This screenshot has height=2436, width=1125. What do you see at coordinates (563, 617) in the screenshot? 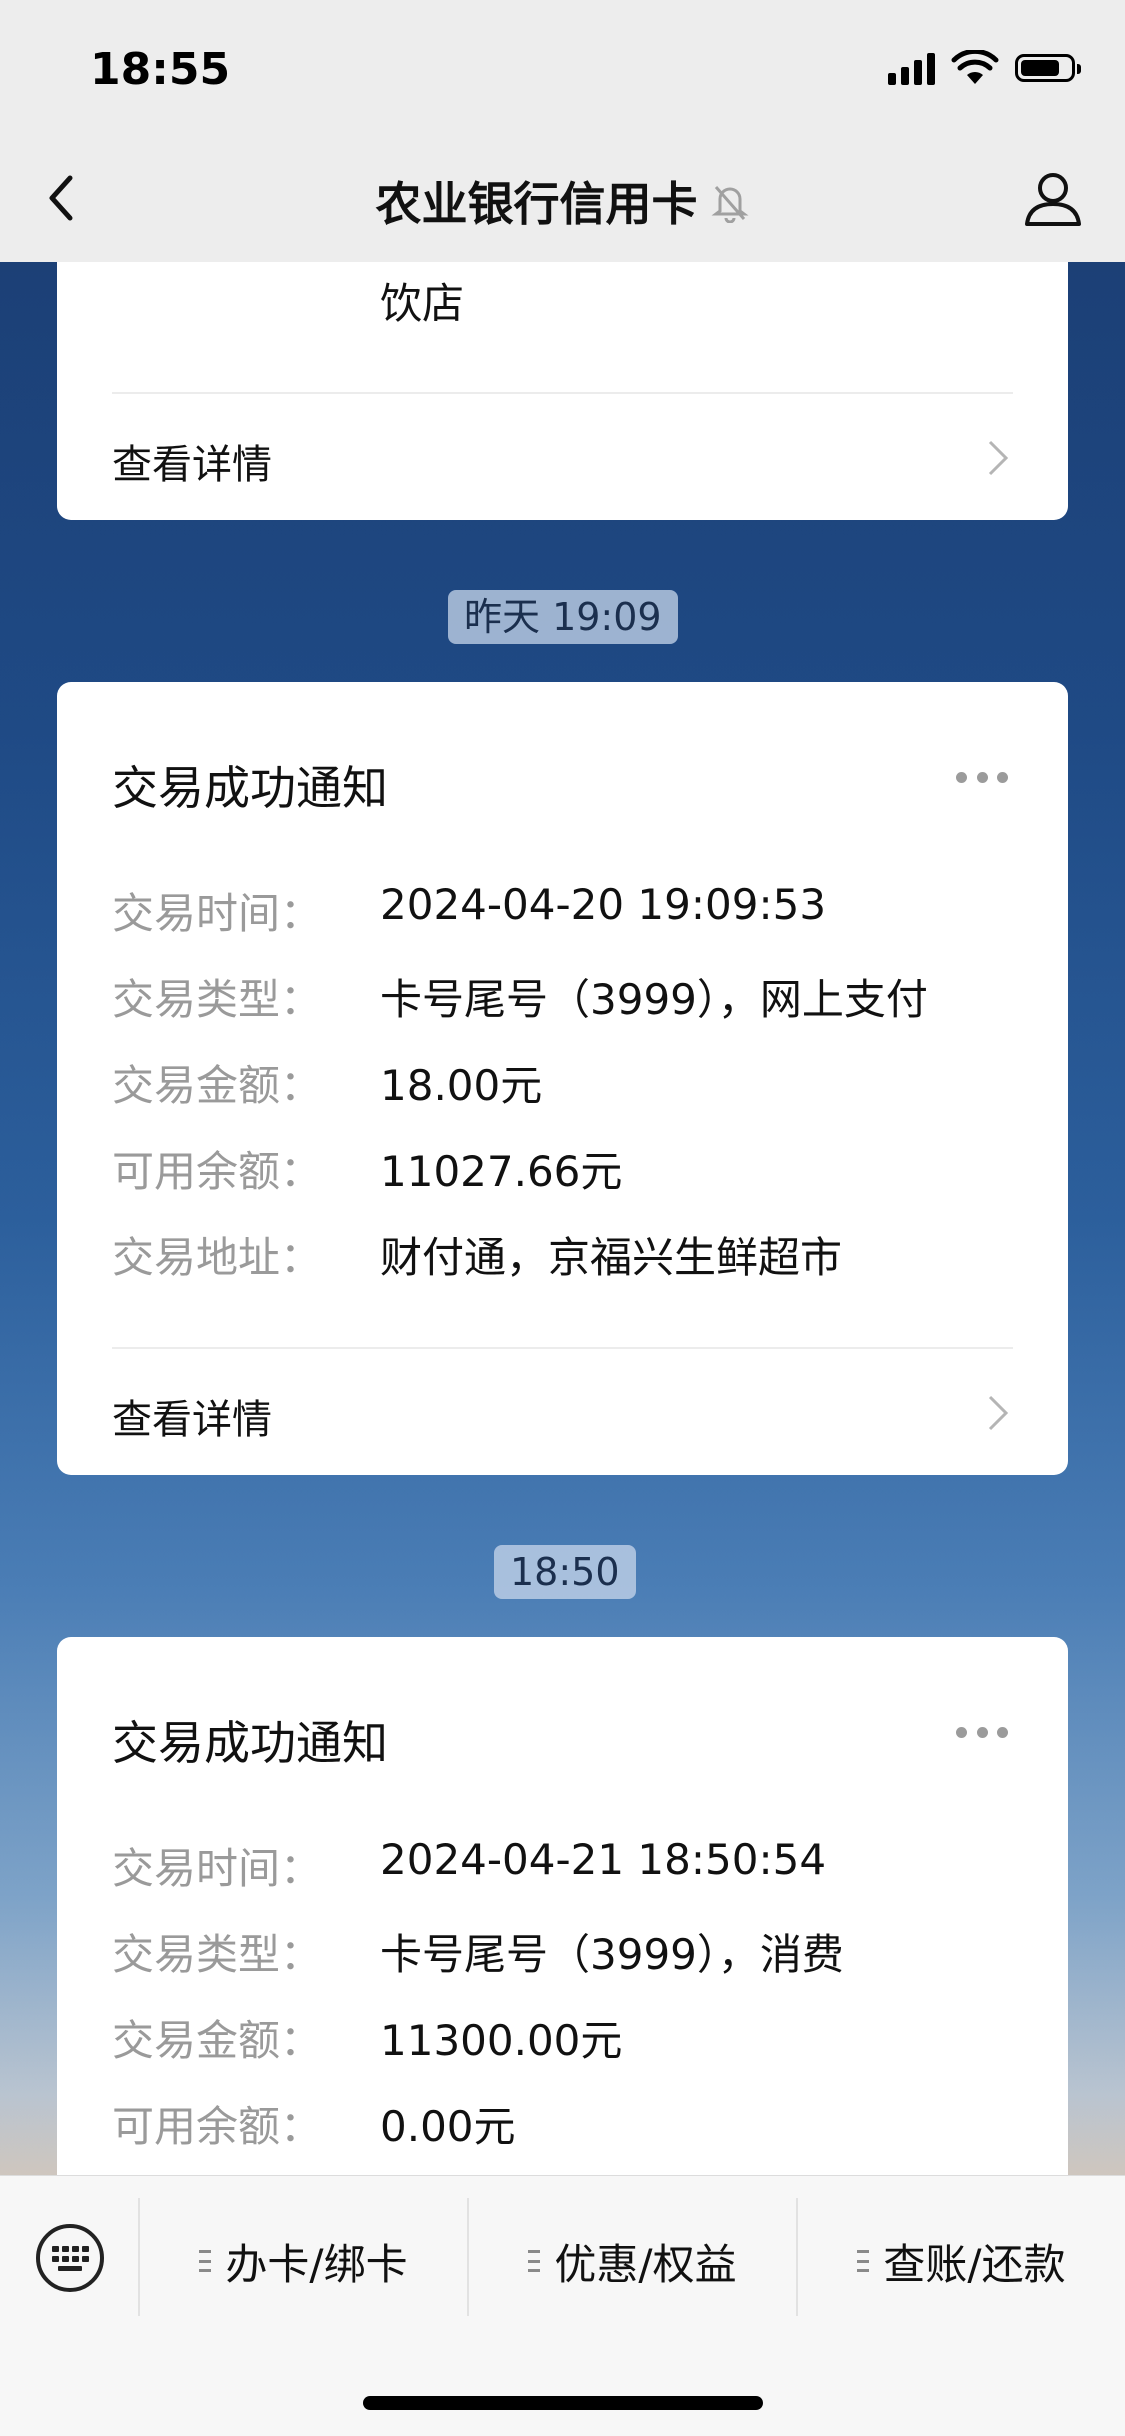
I see `timestamp-label: 昨天 19:09` at bounding box center [563, 617].